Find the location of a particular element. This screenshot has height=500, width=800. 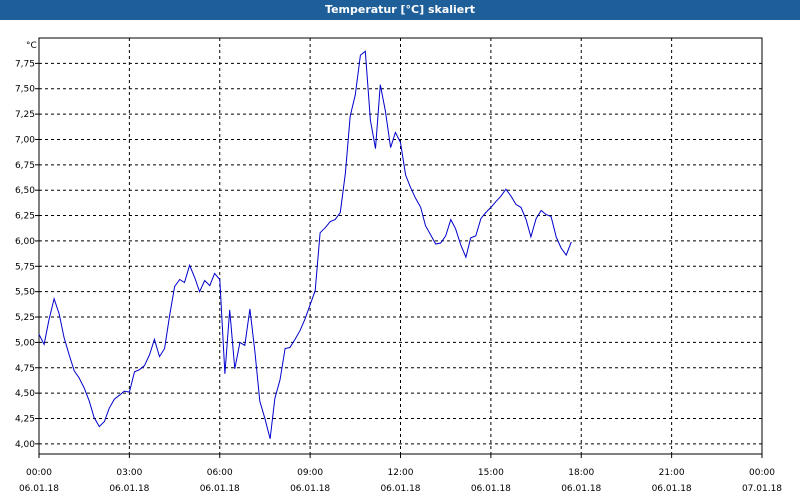

x-tick-time-label: 15:00 is located at coordinates (491, 473).